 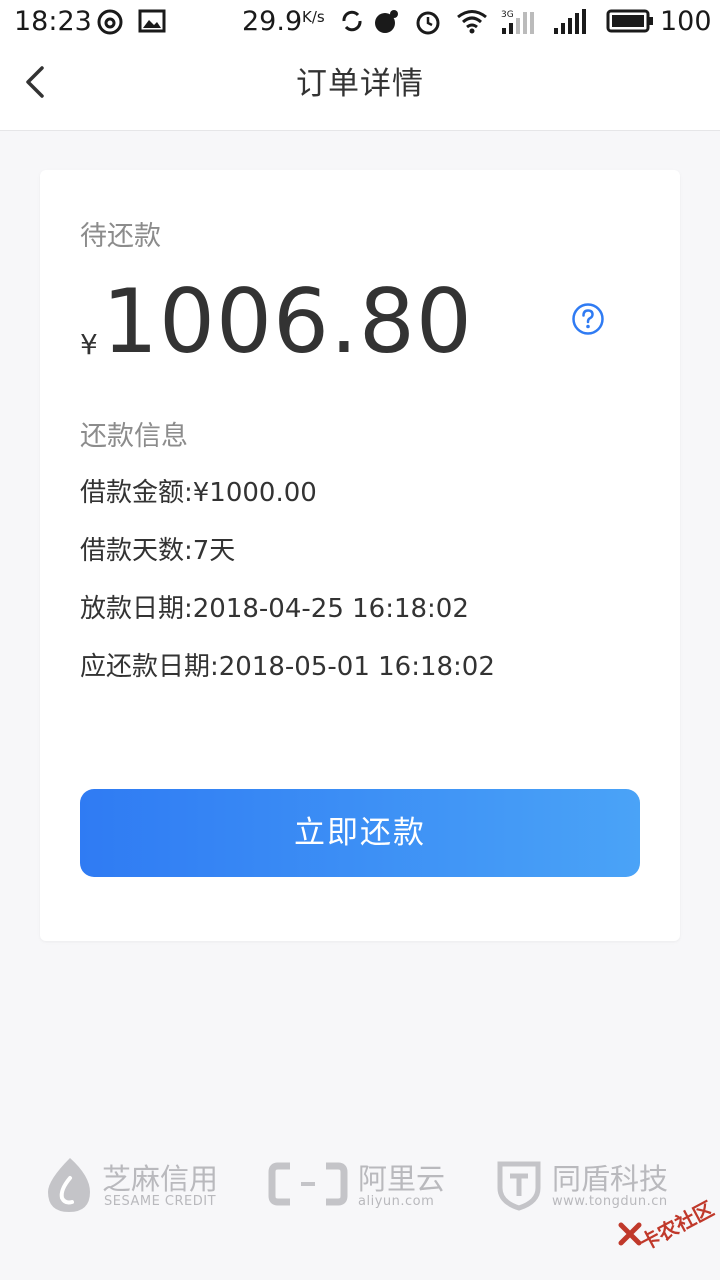 I want to click on wifi-icon, so click(x=472, y=22).